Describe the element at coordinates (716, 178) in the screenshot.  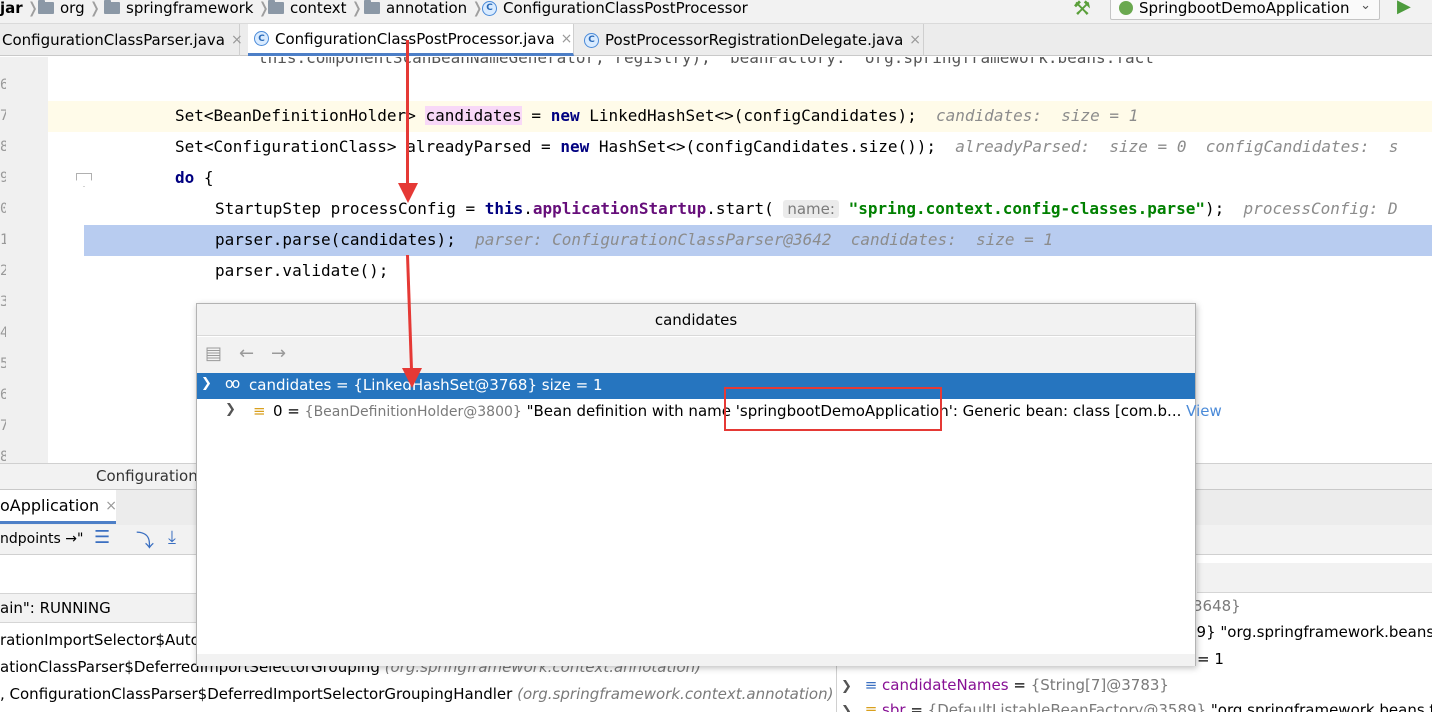
I see `code-line-do: do {` at that location.